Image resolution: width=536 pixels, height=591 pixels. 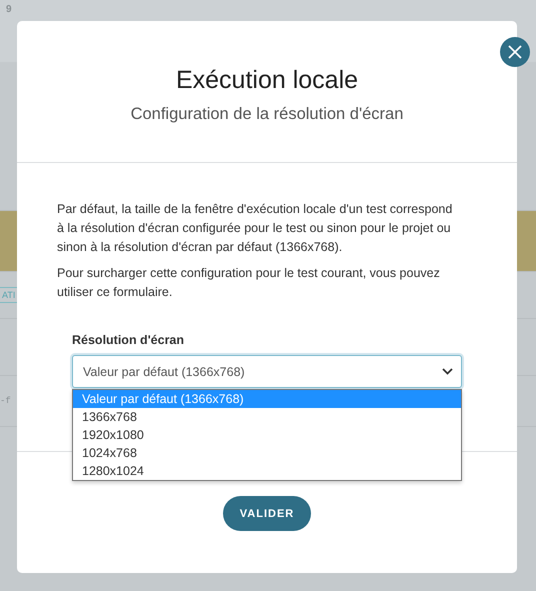 I want to click on dropdown-option: 1366x768, so click(x=267, y=417).